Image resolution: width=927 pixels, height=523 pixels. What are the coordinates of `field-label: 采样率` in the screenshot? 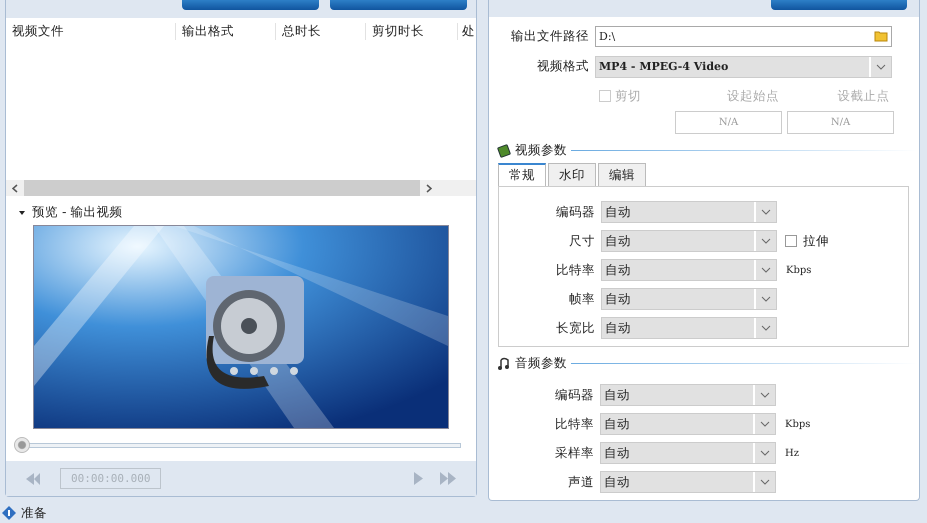 It's located at (574, 453).